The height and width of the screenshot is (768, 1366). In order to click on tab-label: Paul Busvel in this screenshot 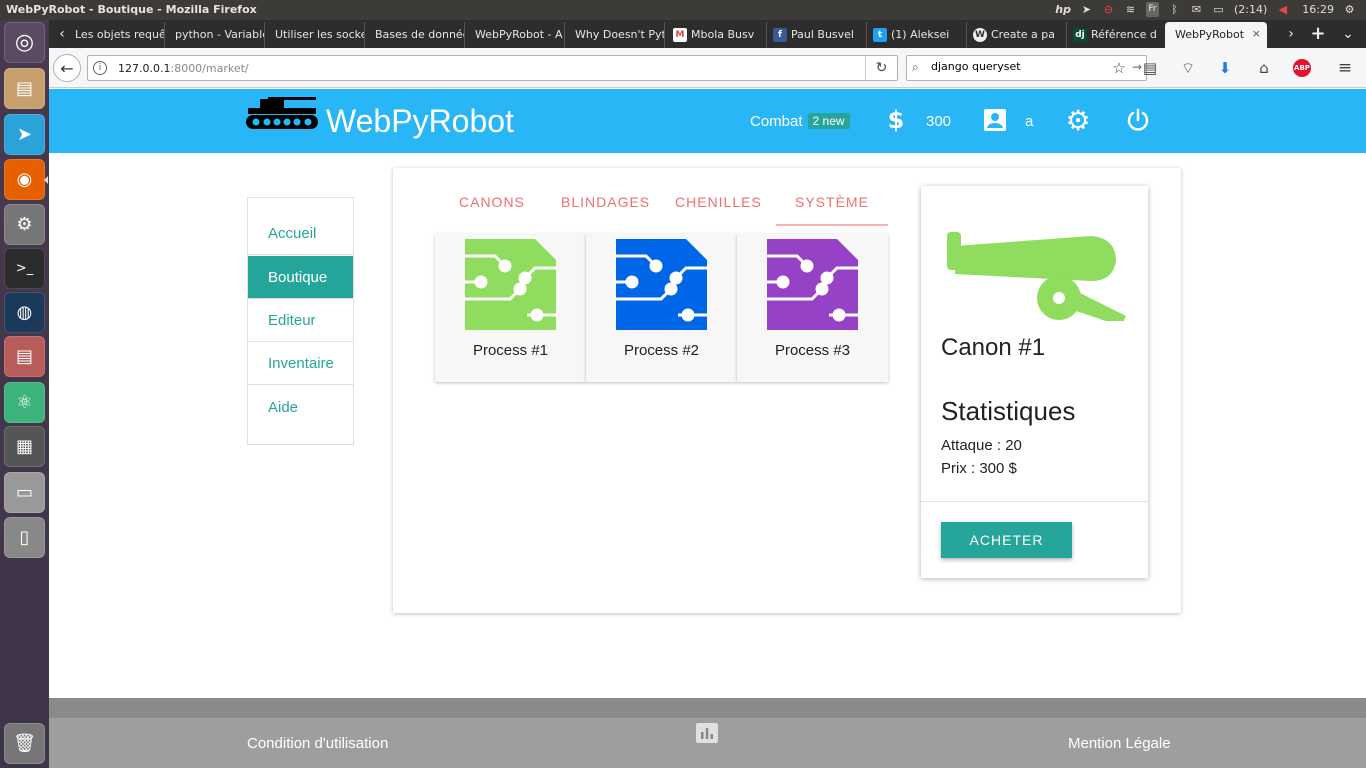, I will do `click(822, 34)`.